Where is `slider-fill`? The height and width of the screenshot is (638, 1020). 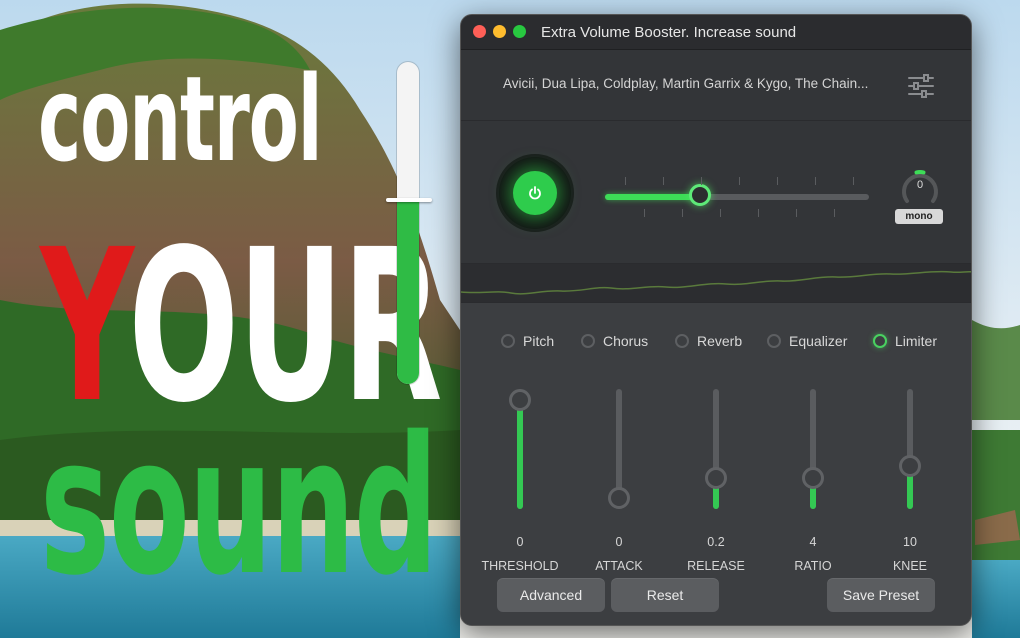 slider-fill is located at coordinates (520, 454).